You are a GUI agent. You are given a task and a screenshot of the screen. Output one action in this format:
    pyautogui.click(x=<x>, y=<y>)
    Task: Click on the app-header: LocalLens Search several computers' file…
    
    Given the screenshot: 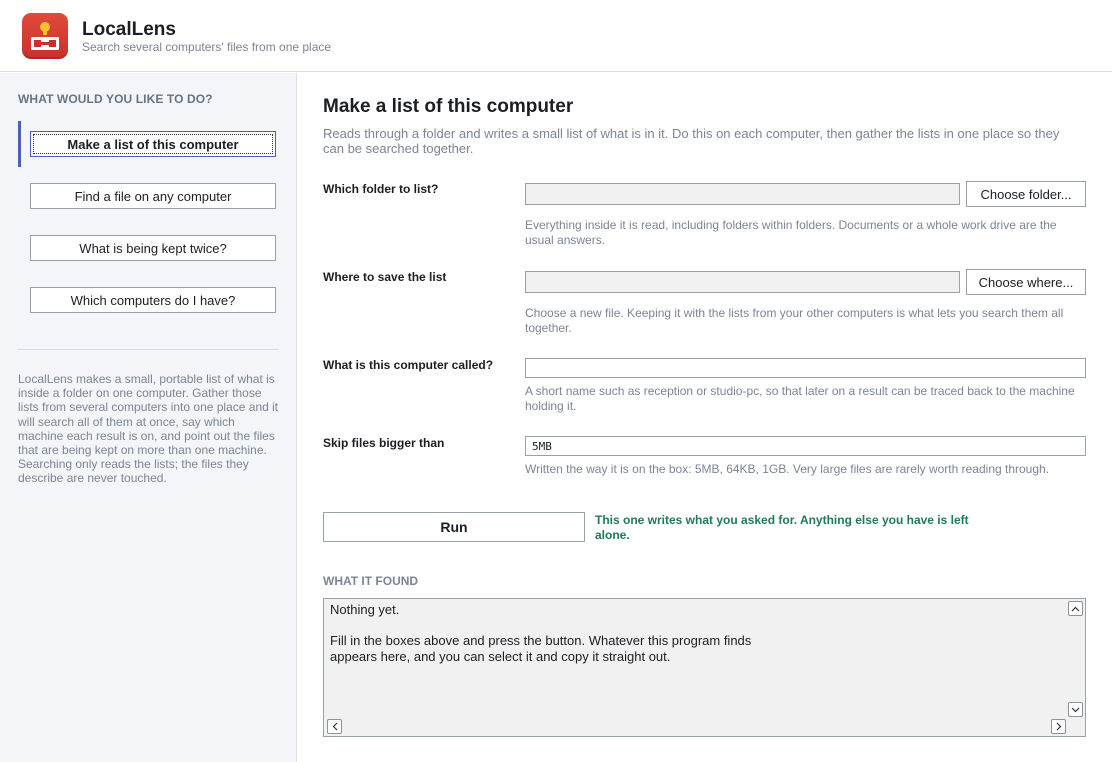 What is the action you would take?
    pyautogui.click(x=556, y=36)
    